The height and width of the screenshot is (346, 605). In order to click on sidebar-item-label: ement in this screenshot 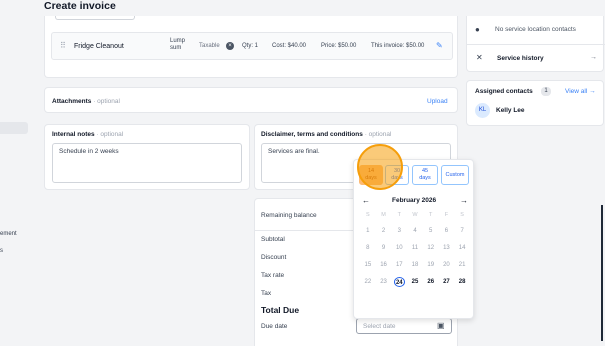, I will do `click(8, 234)`.